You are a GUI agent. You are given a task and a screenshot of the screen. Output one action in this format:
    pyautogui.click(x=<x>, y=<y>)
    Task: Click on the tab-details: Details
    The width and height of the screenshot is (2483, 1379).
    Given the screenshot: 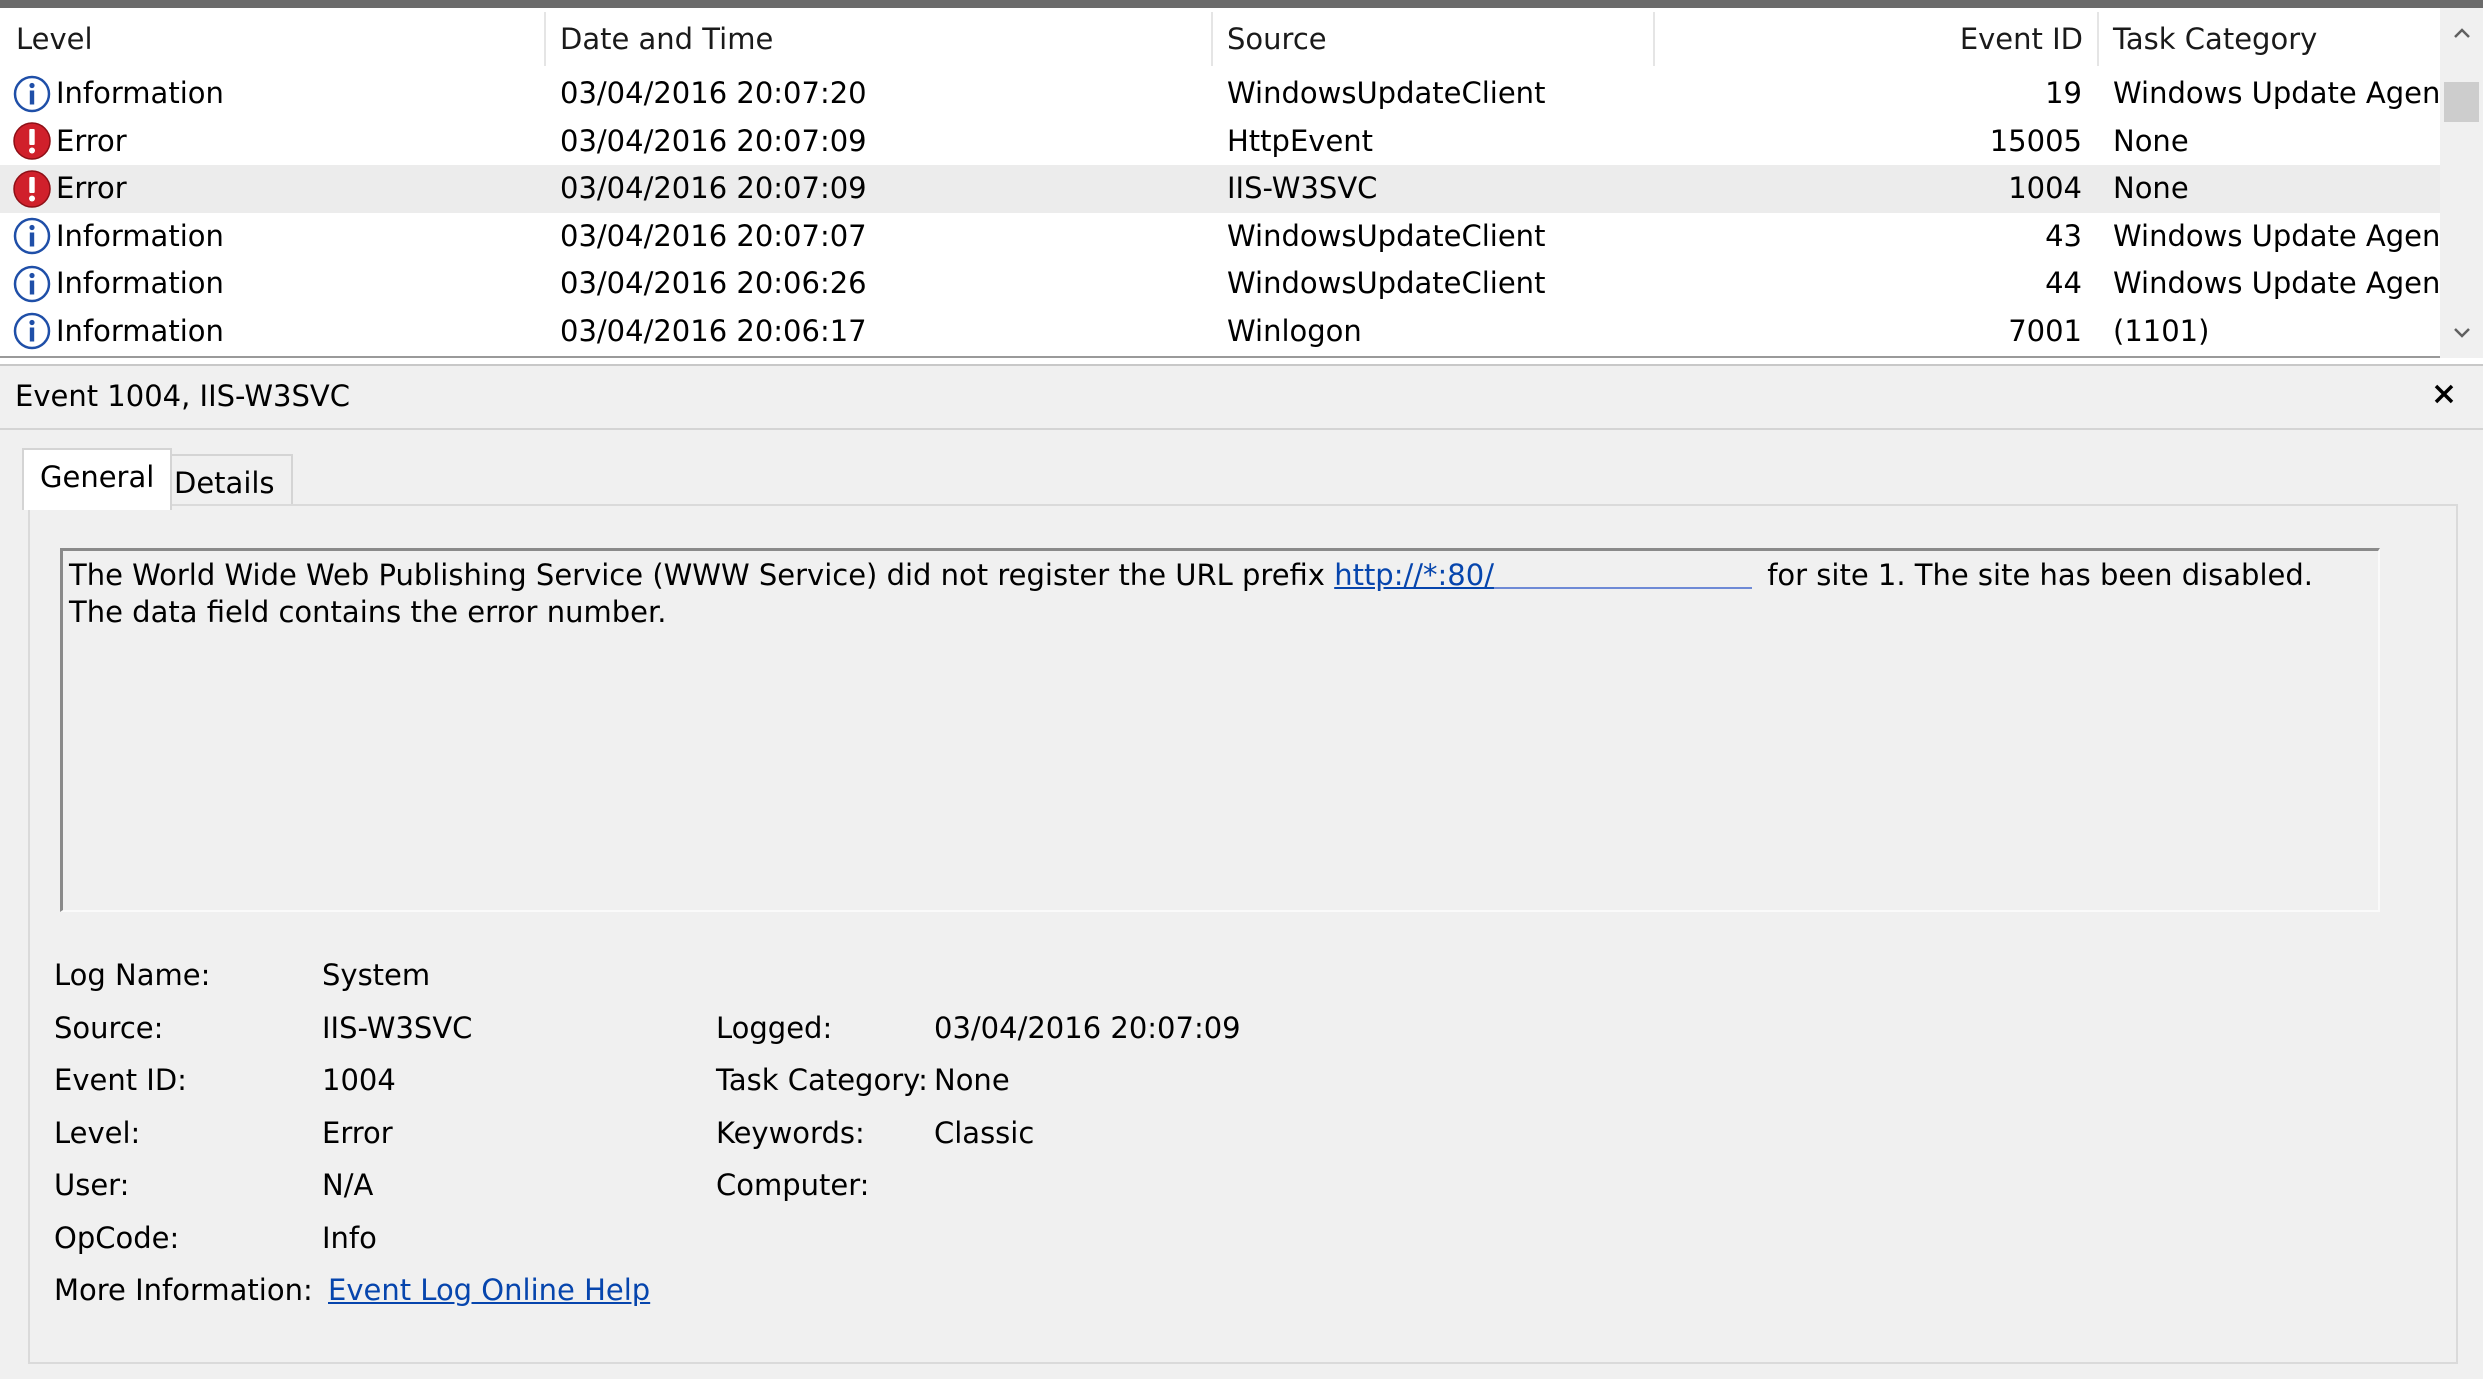 What is the action you would take?
    pyautogui.click(x=224, y=482)
    